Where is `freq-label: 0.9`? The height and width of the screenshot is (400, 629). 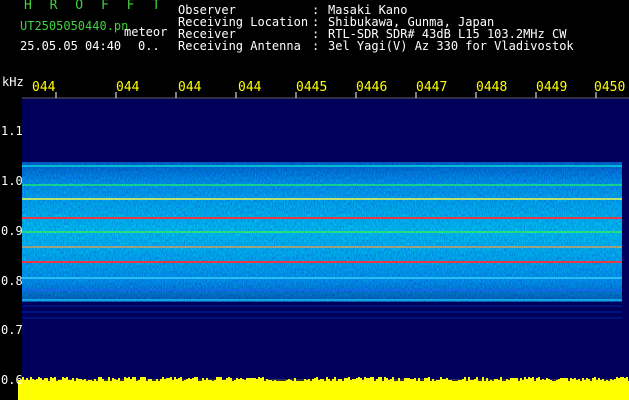
freq-label: 0.9 is located at coordinates (12, 231).